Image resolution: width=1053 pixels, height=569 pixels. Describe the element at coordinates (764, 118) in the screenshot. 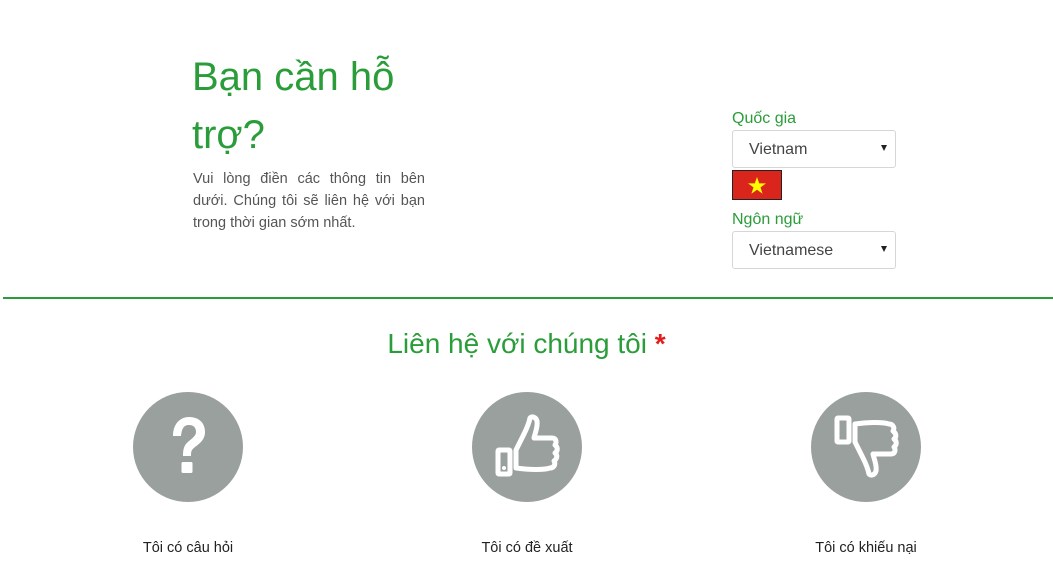

I see `country-label: Quốc gia` at that location.